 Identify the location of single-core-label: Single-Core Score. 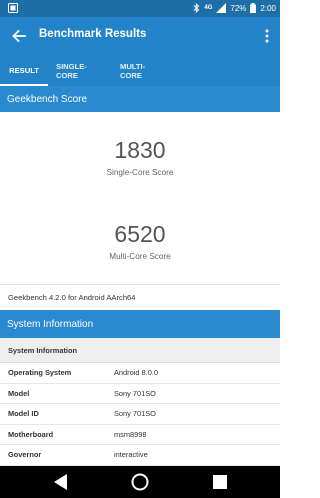
(140, 172).